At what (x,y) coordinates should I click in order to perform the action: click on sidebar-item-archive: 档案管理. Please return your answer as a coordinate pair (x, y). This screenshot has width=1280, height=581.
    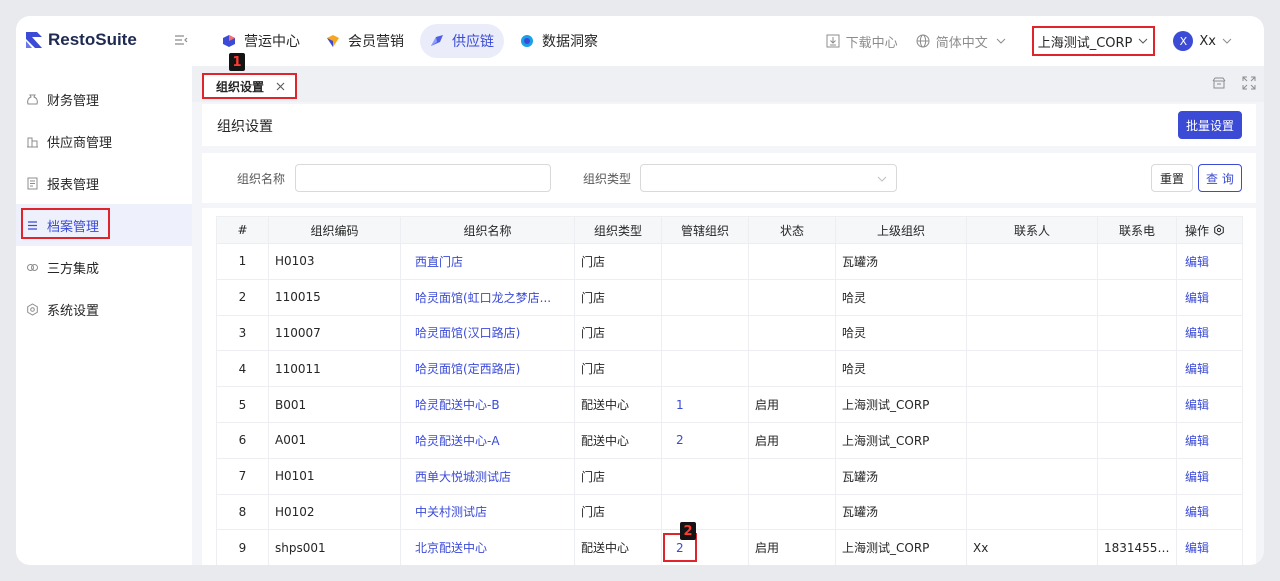
    Looking at the image, I should click on (104, 225).